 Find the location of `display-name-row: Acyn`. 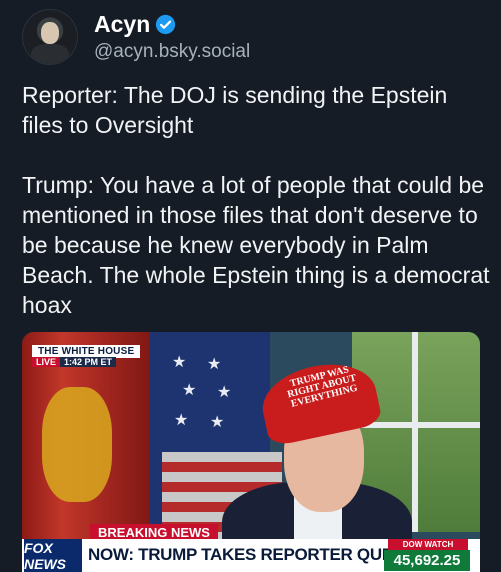

display-name-row: Acyn is located at coordinates (172, 24).